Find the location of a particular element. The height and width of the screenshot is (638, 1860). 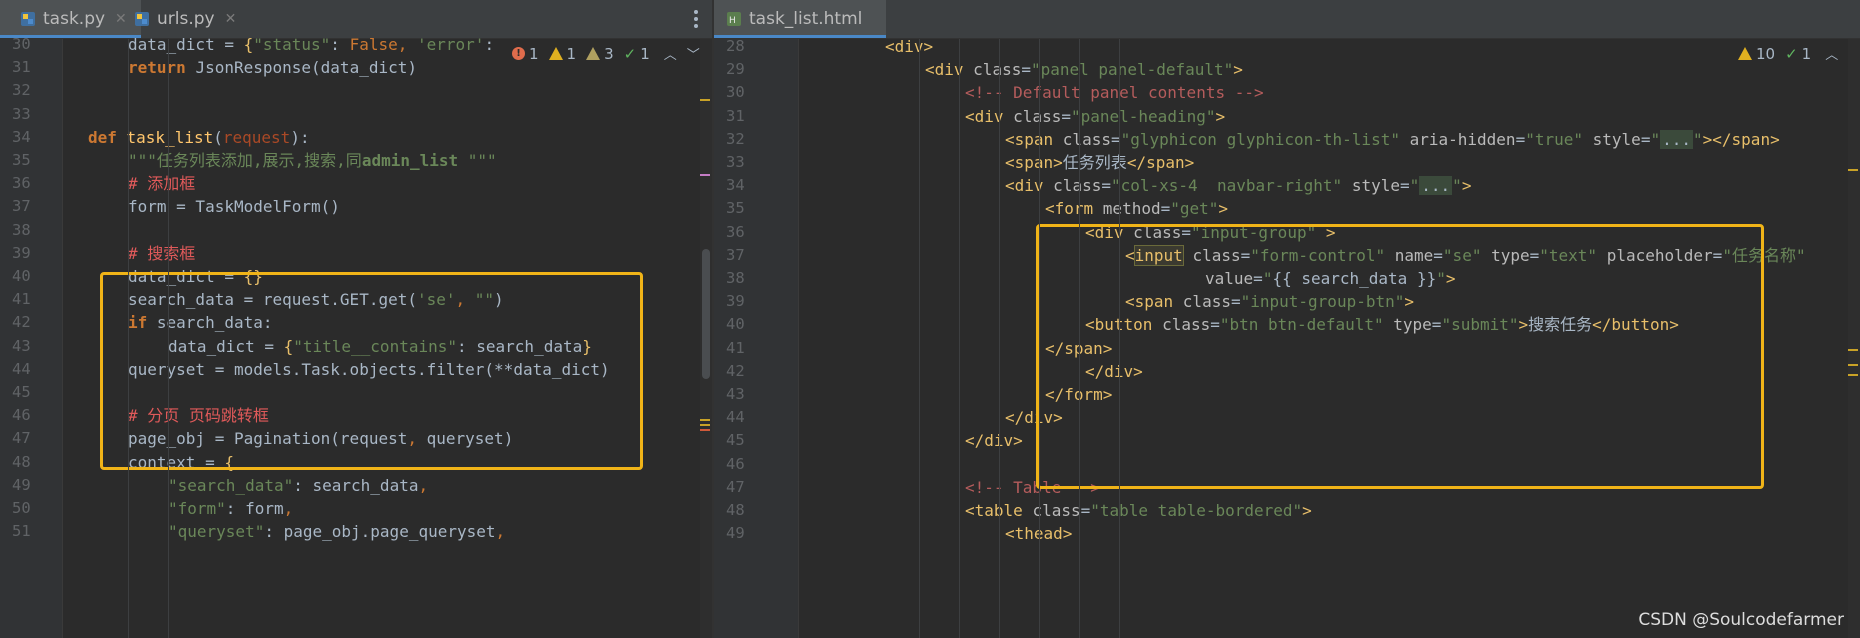

code-token: JsonResponse(data_dict) is located at coordinates (306, 68).